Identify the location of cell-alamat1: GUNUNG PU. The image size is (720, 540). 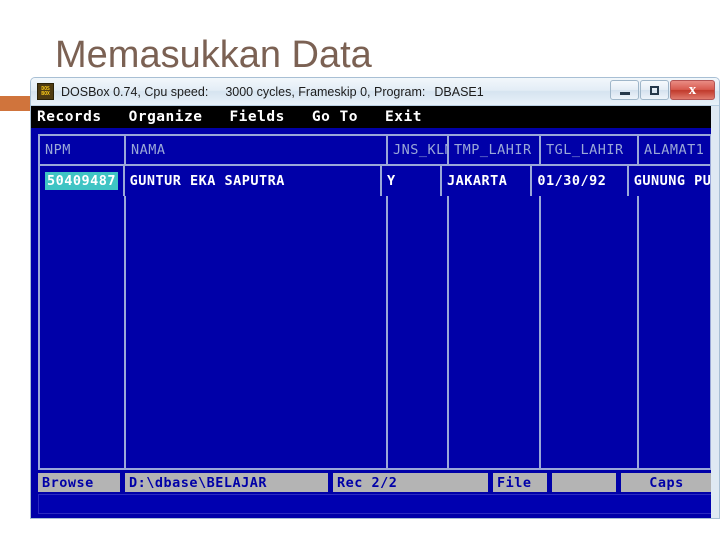
(669, 181).